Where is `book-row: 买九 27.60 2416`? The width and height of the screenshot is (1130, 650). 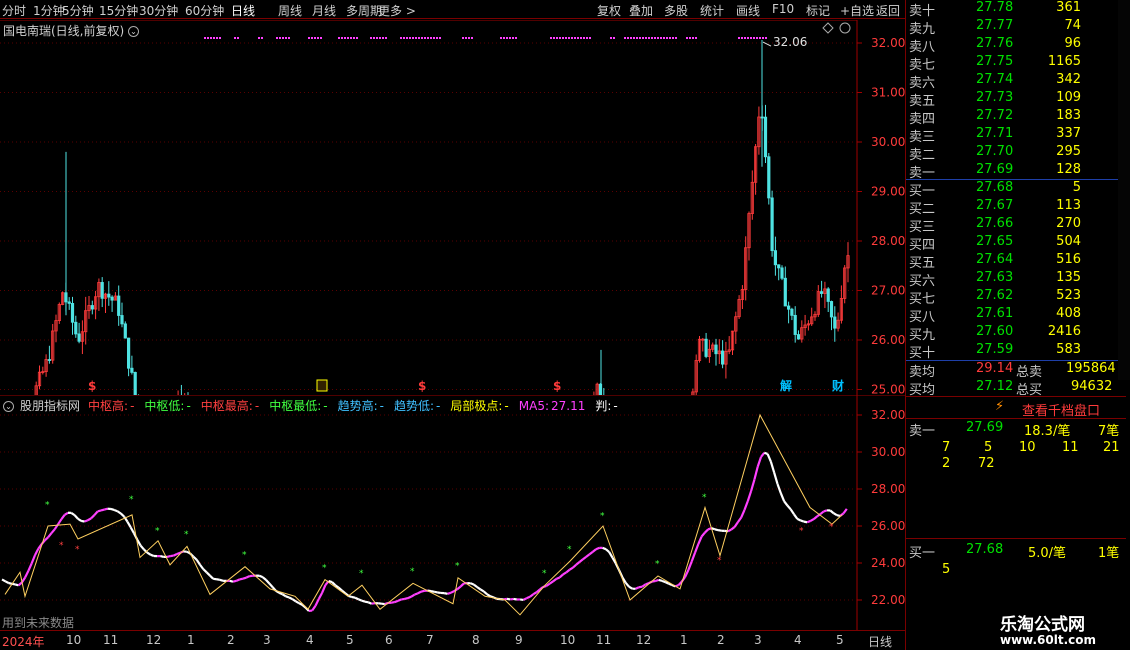
book-row: 买九 27.60 2416 is located at coordinates (1016, 333).